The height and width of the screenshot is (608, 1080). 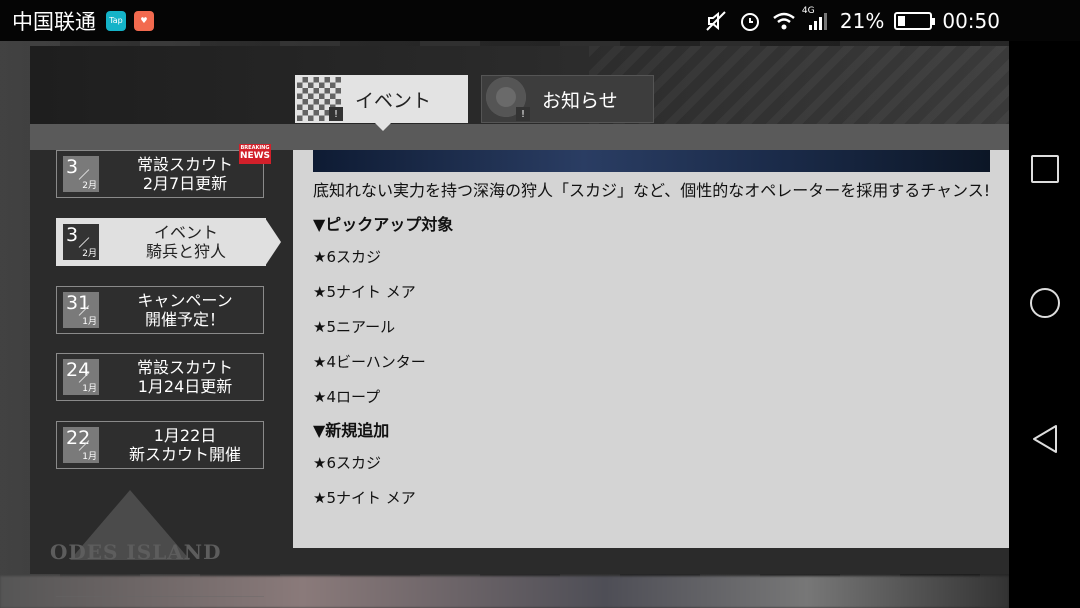 What do you see at coordinates (320, 99) in the screenshot?
I see `checkered-flag-icon: !` at bounding box center [320, 99].